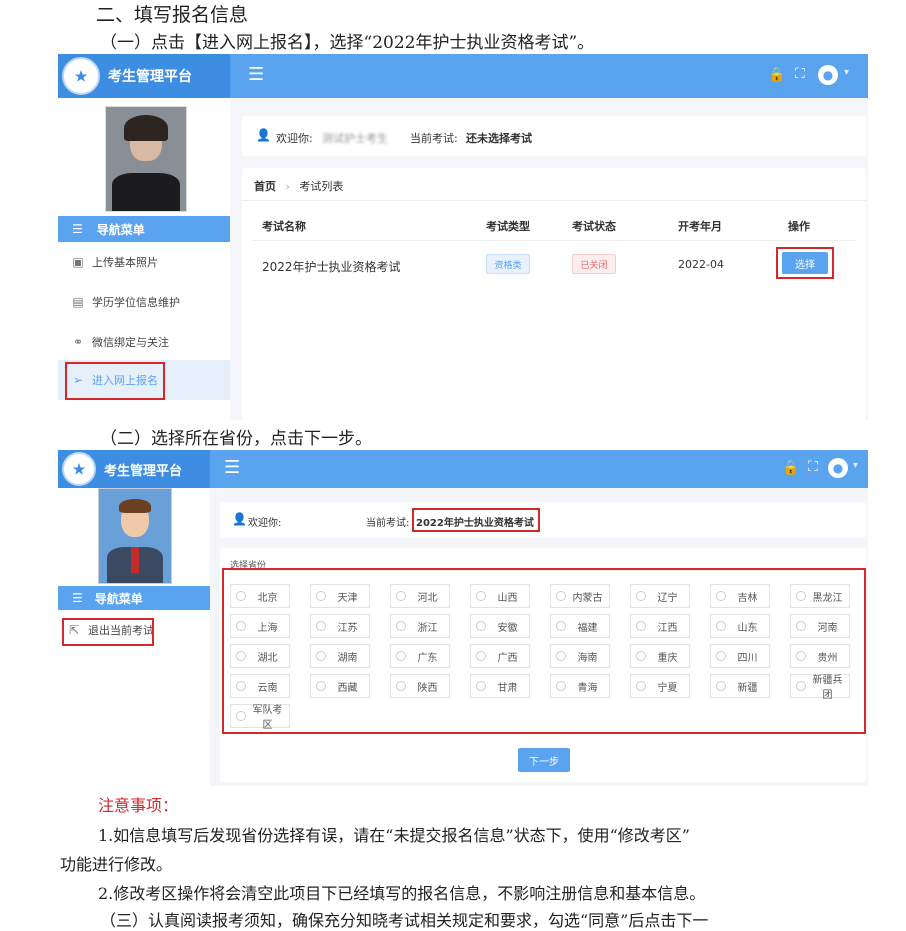  What do you see at coordinates (265, 186) in the screenshot?
I see `breadcrumb-home: 首页` at bounding box center [265, 186].